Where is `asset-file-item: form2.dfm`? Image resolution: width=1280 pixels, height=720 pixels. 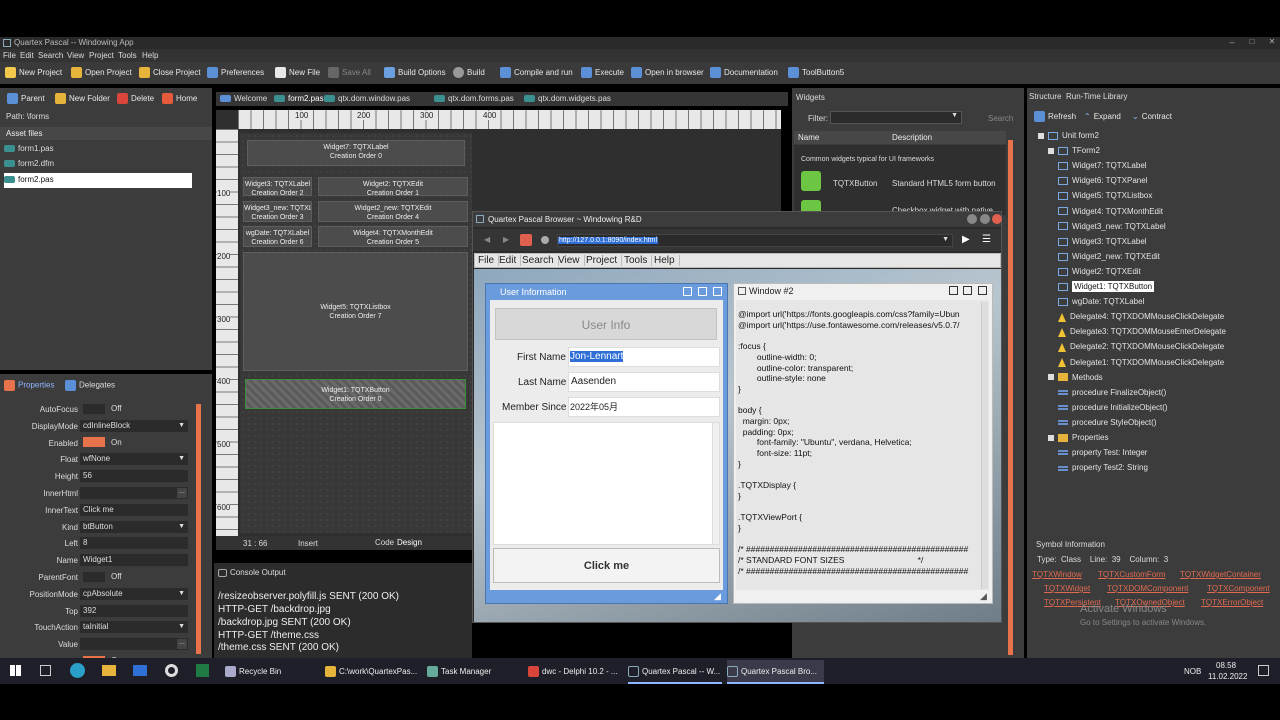 asset-file-item: form2.dfm is located at coordinates (98, 165).